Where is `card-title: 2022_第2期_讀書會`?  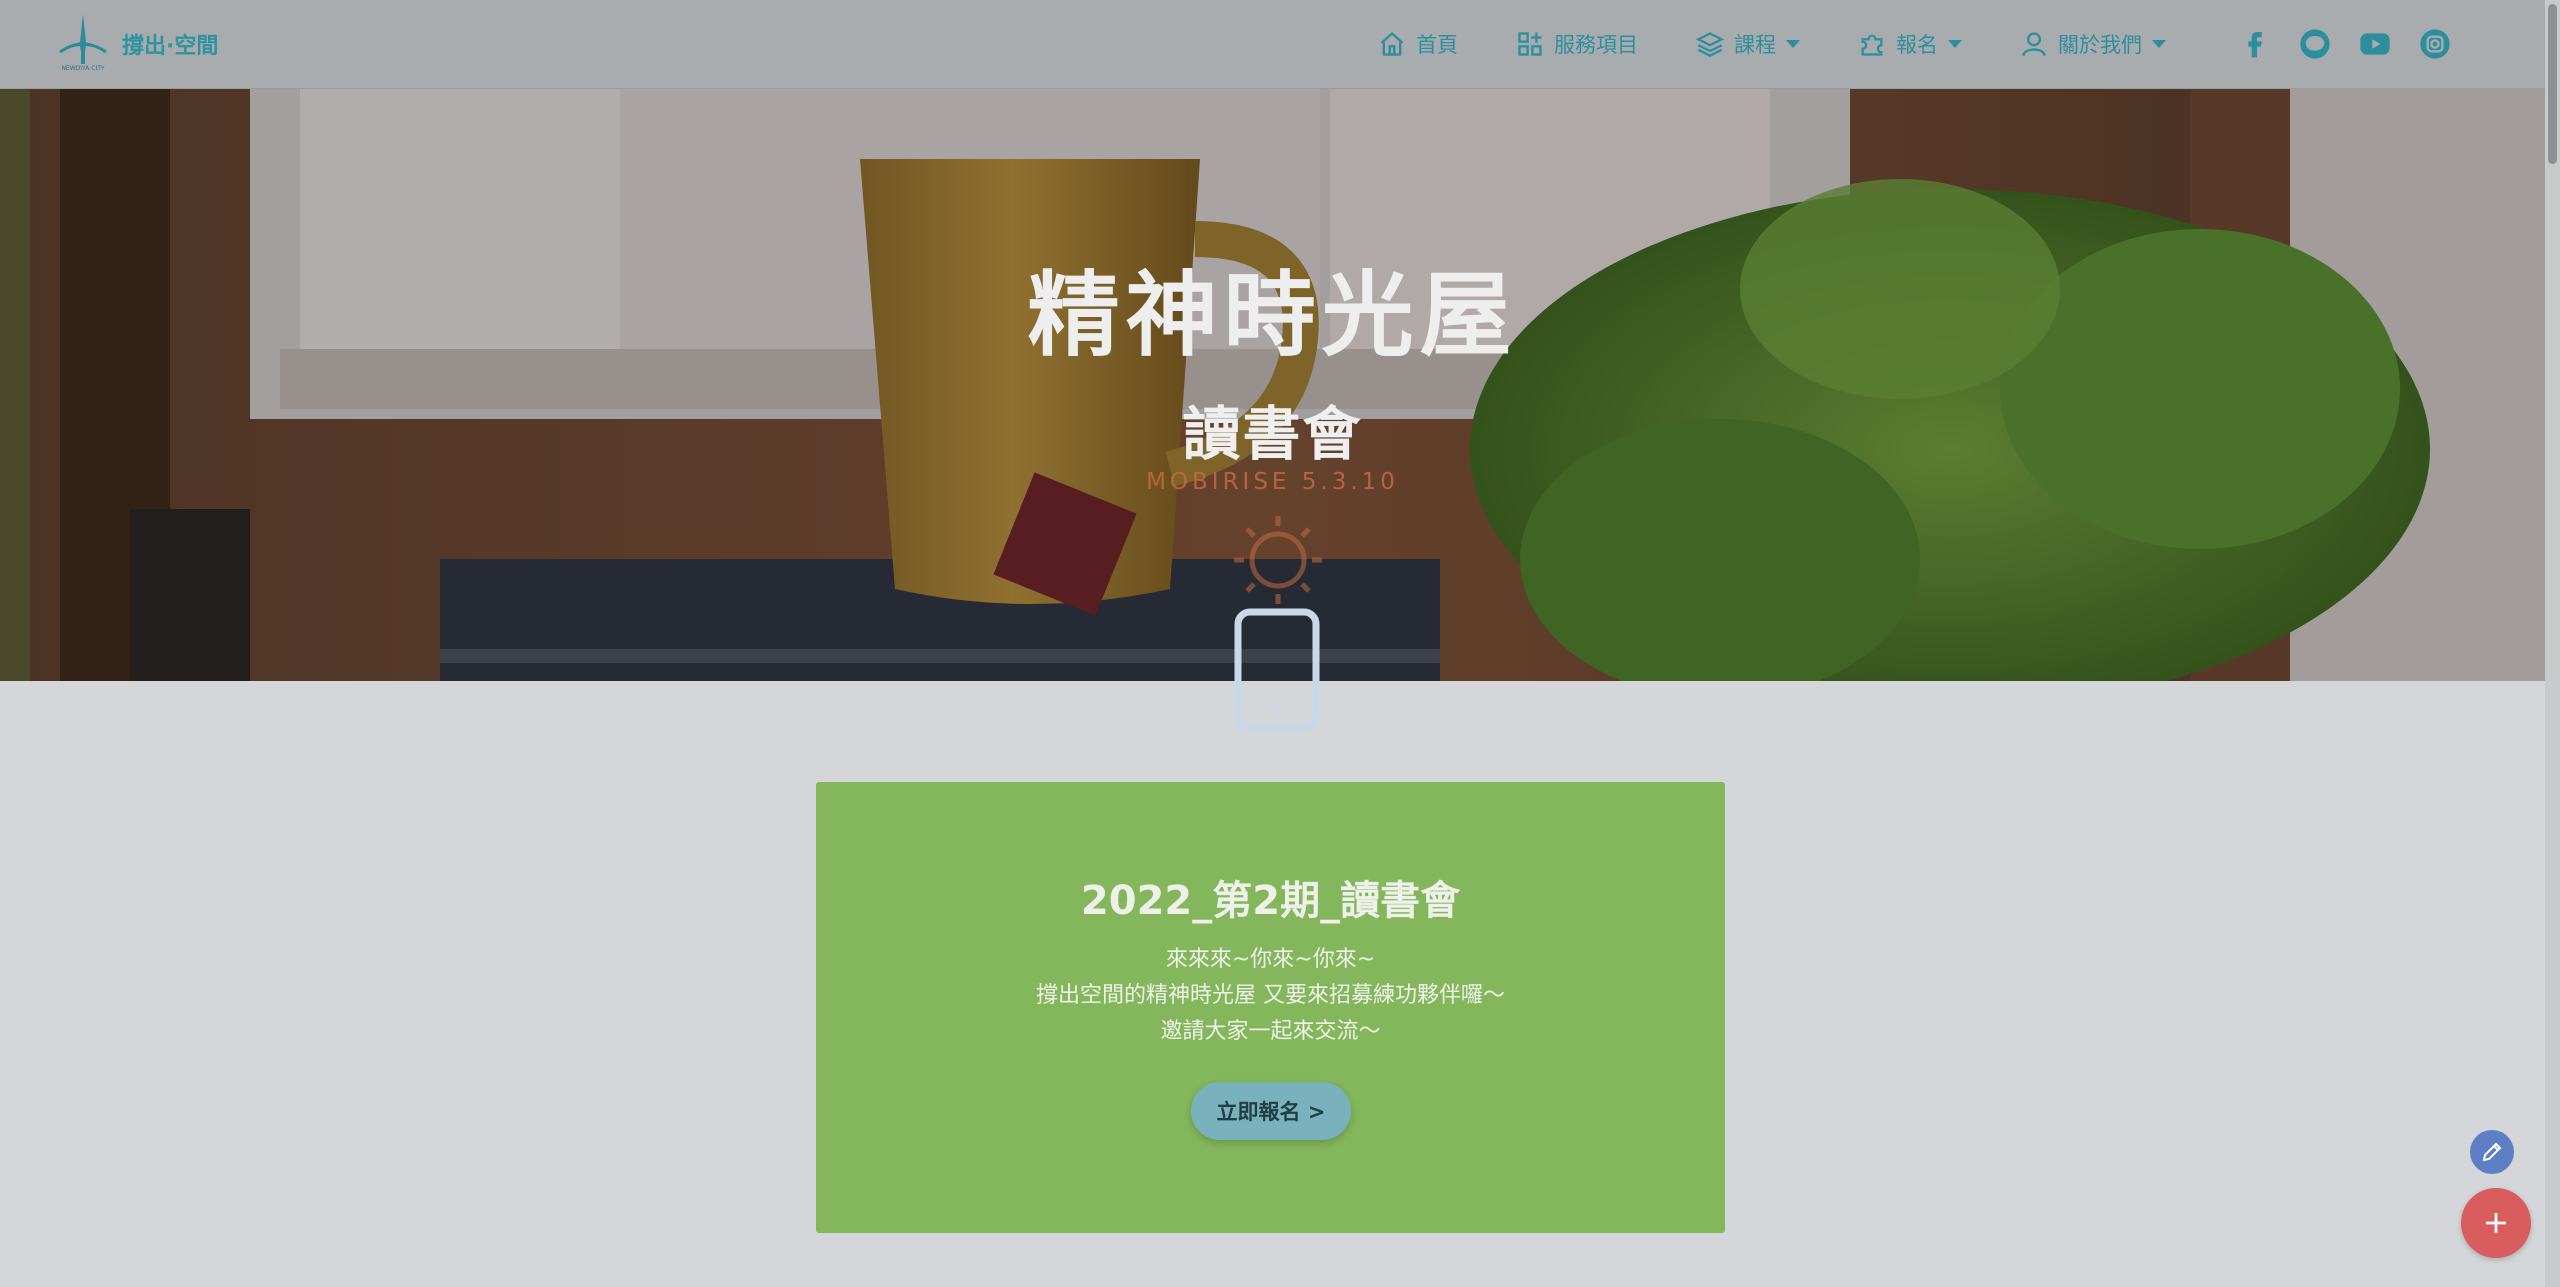 card-title: 2022_第2期_讀書會 is located at coordinates (1270, 901).